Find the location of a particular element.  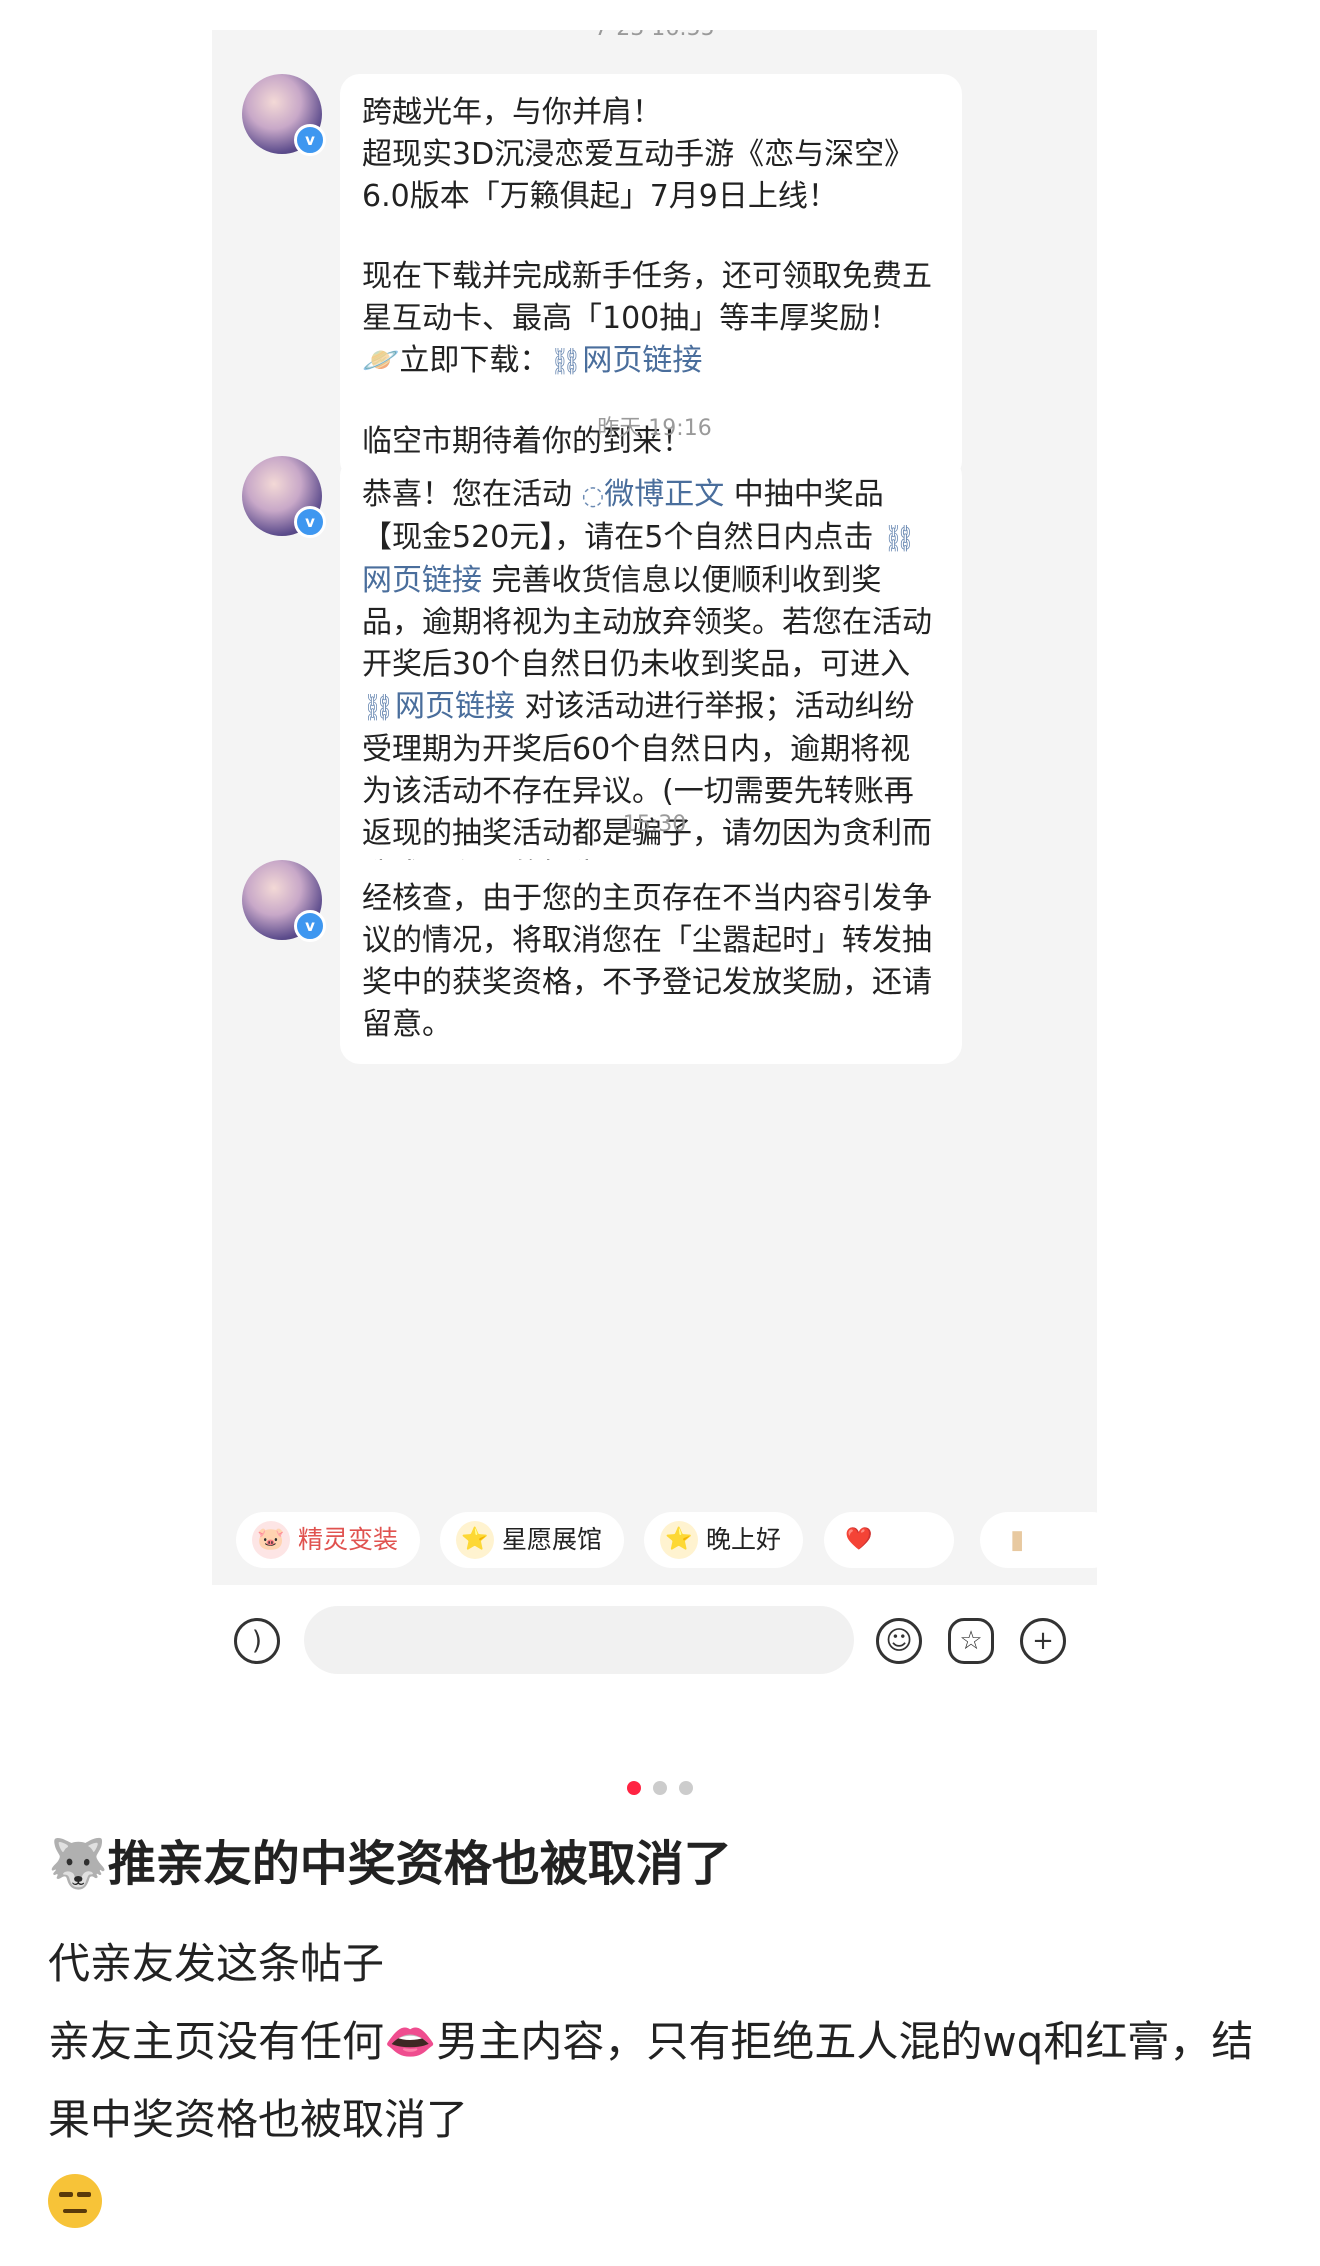

lips-icon: 👄 is located at coordinates (410, 2041).